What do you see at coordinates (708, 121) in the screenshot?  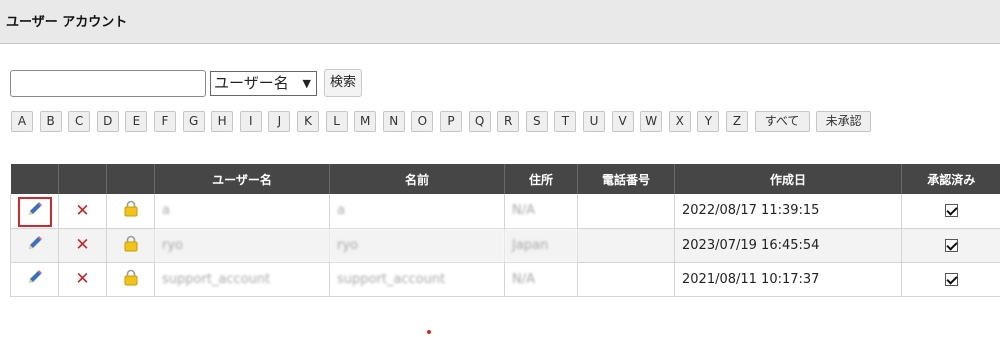 I see `letter-filter-y-button: Y` at bounding box center [708, 121].